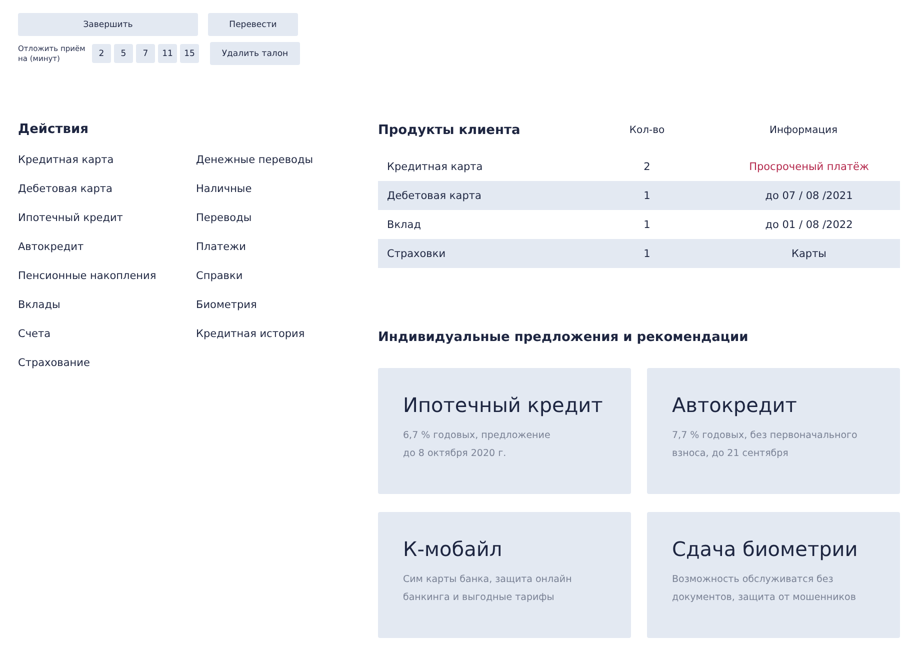 Image resolution: width=918 pixels, height=646 pixels. I want to click on action-link: Пенсионные накопления, so click(107, 283).